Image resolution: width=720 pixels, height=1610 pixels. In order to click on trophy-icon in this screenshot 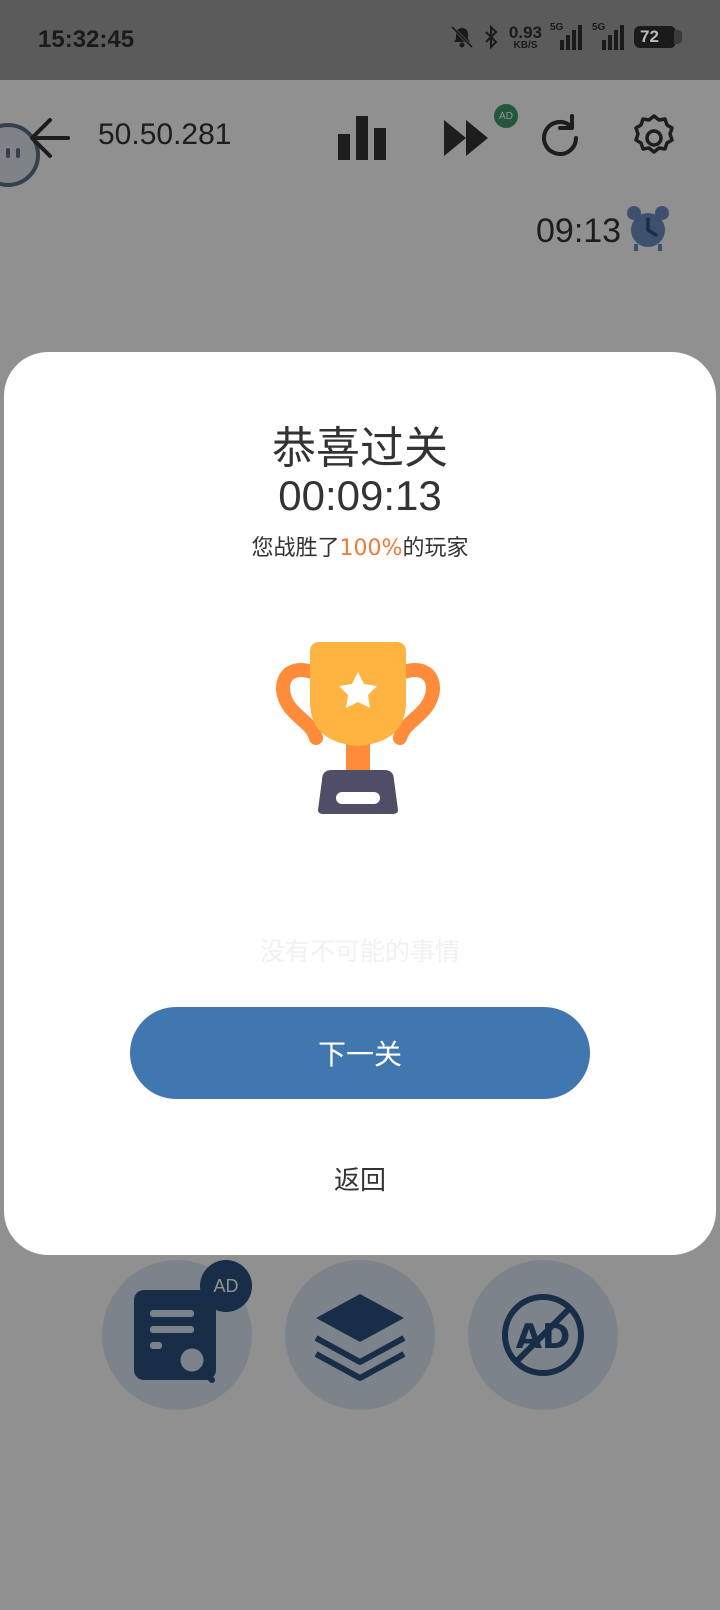, I will do `click(358, 728)`.